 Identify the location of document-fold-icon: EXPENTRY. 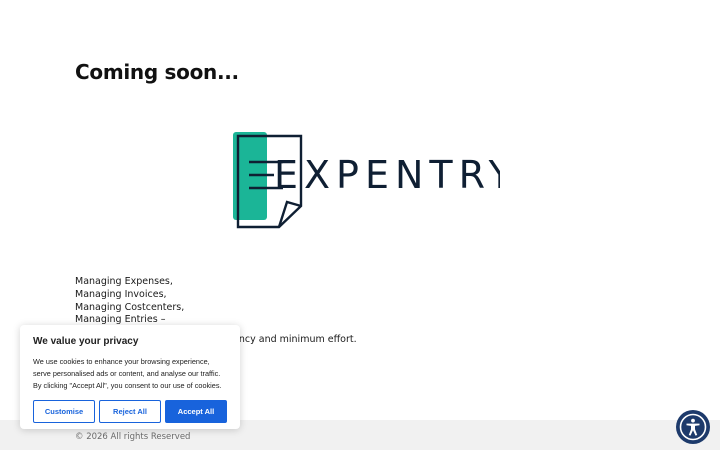
(372, 180).